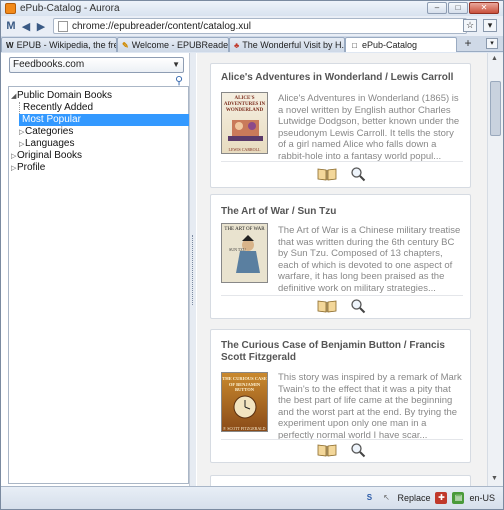 The height and width of the screenshot is (510, 504). Describe the element at coordinates (125, 45) in the screenshot. I see `epubreader-favicon-icon: ✎` at that location.